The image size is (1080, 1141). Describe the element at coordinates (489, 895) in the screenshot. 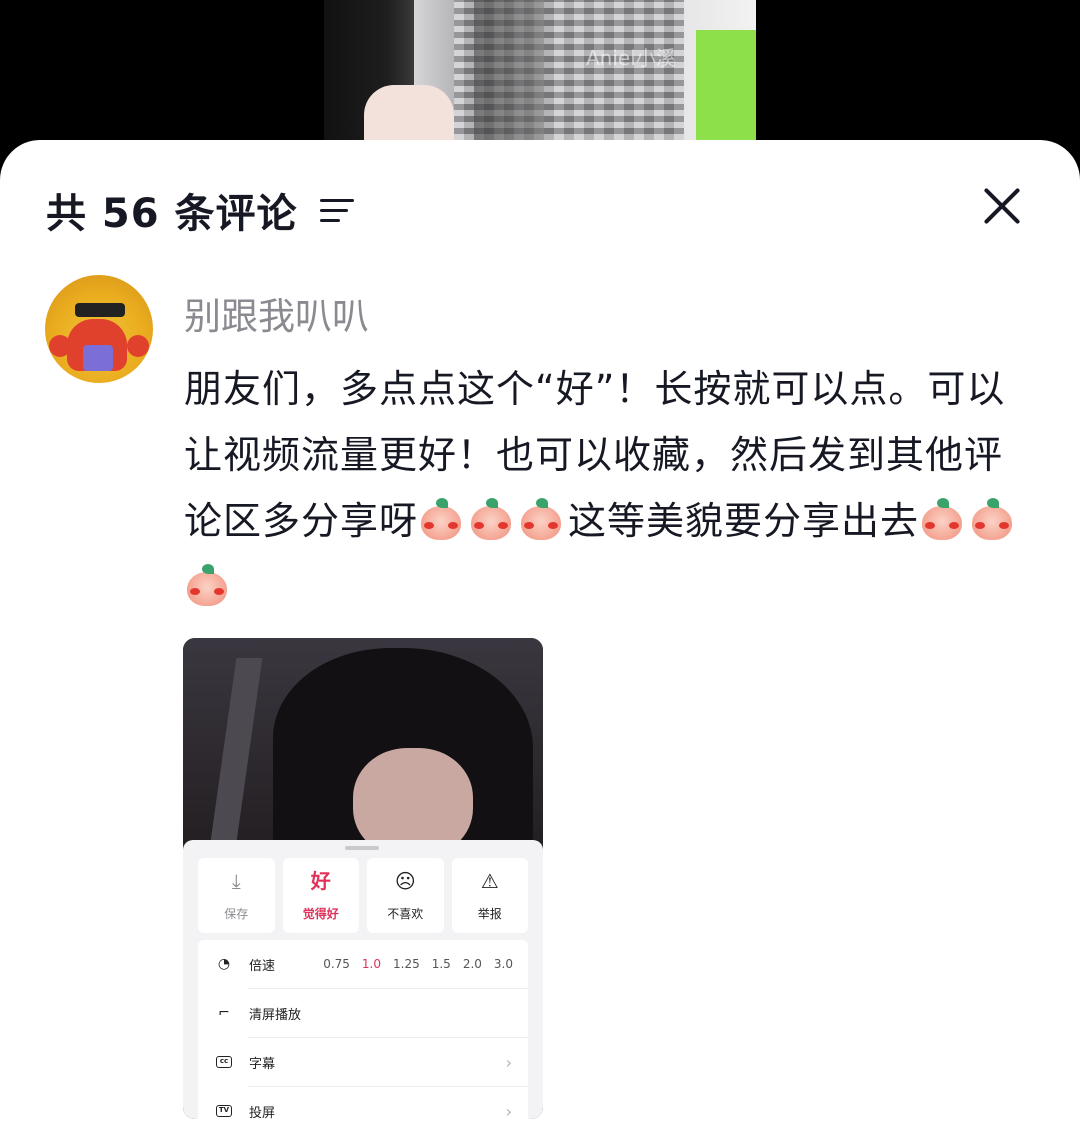

I see `report-button: ⚠ 举报` at that location.